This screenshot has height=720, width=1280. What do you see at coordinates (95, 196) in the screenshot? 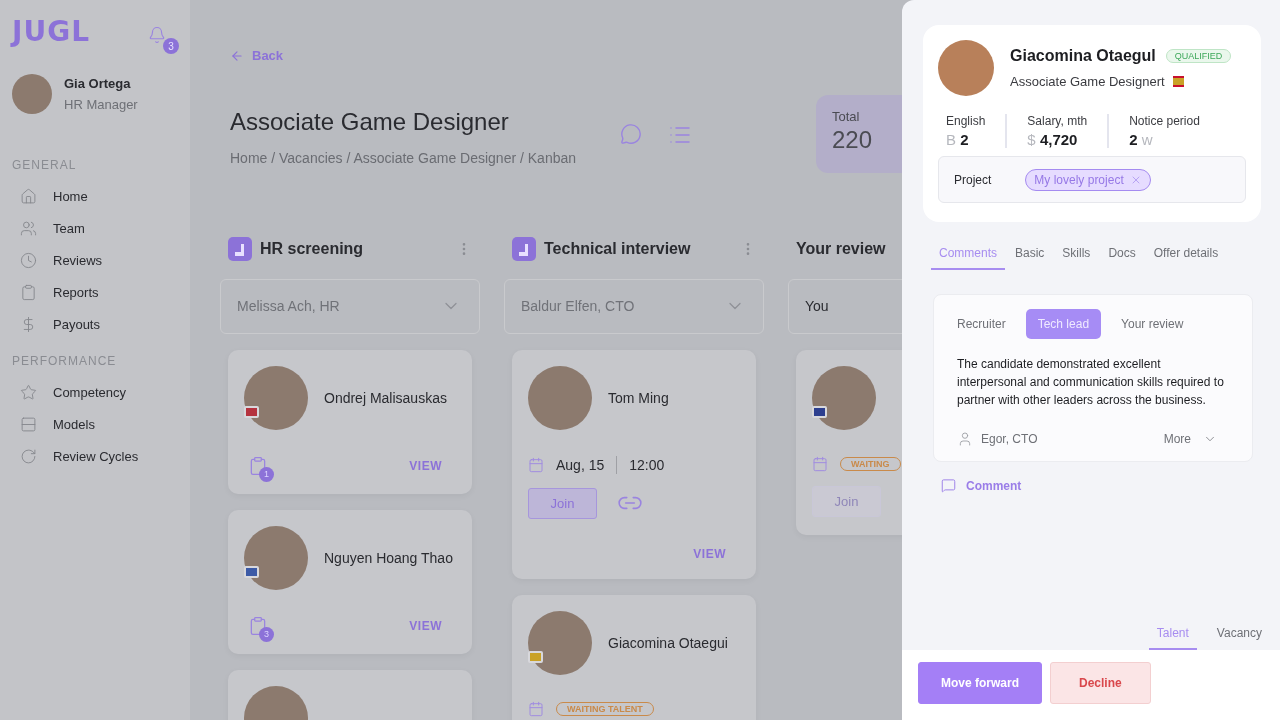
I see `nav-item: Home` at bounding box center [95, 196].